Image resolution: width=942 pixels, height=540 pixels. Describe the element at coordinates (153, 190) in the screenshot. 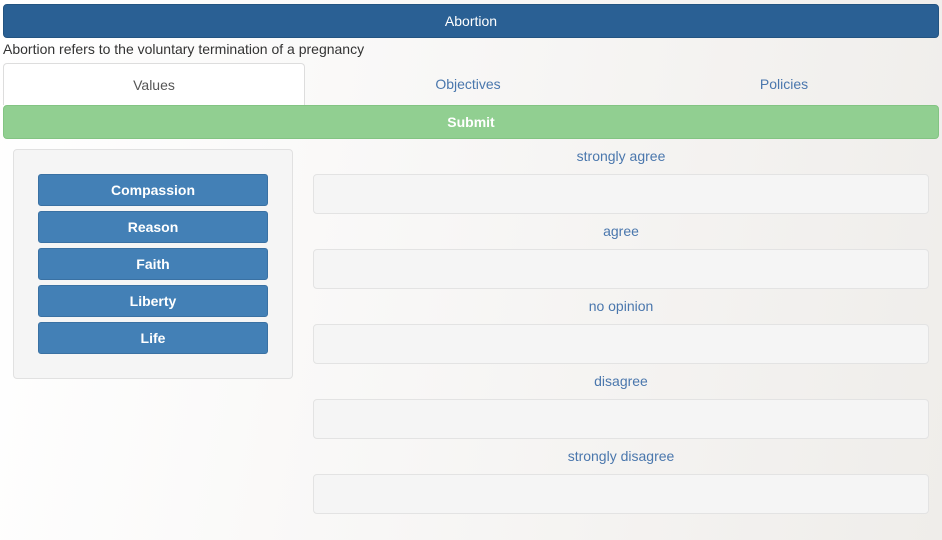

I see `value-item-compassion: Compassion` at that location.